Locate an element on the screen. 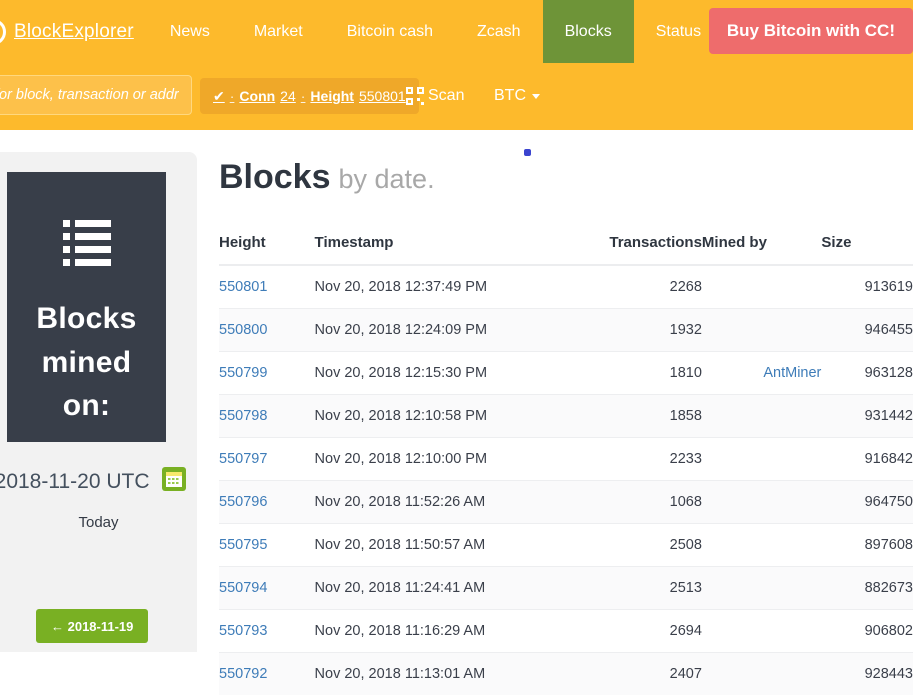 This screenshot has height=695, width=913. calendar-icon is located at coordinates (174, 479).